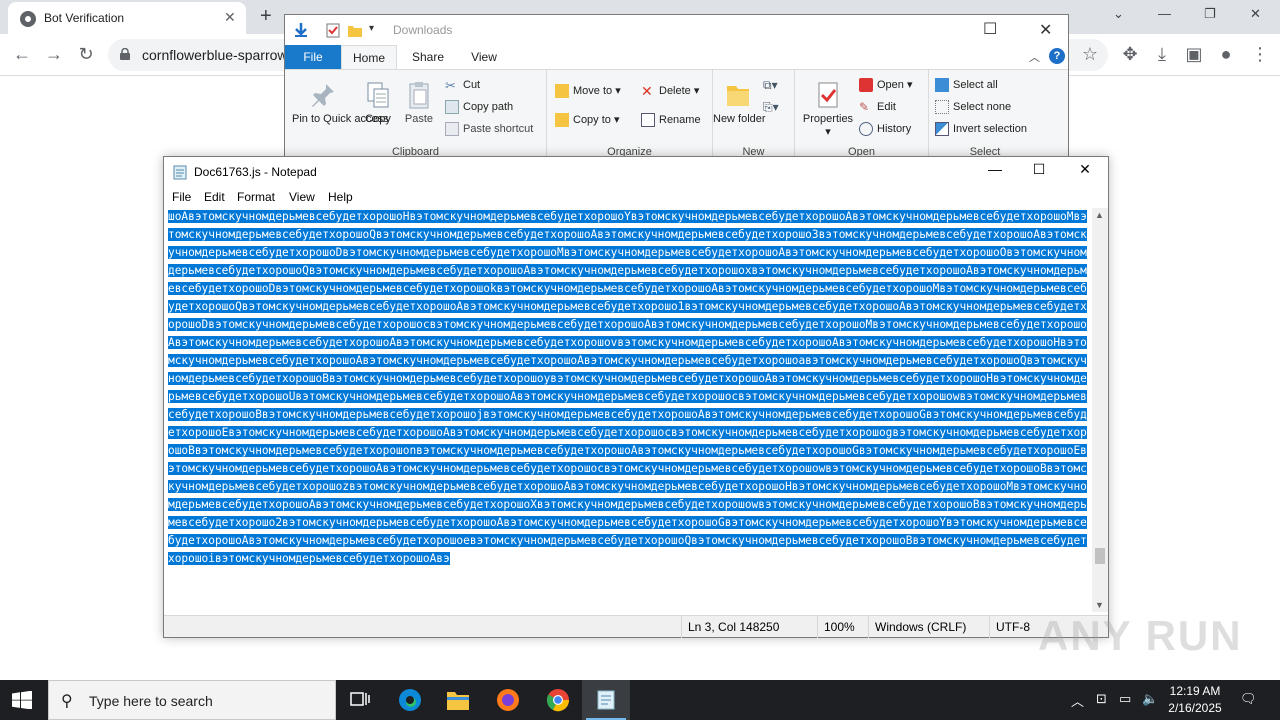 The height and width of the screenshot is (720, 1280). What do you see at coordinates (54, 54) in the screenshot?
I see `forward-icon: →` at bounding box center [54, 54].